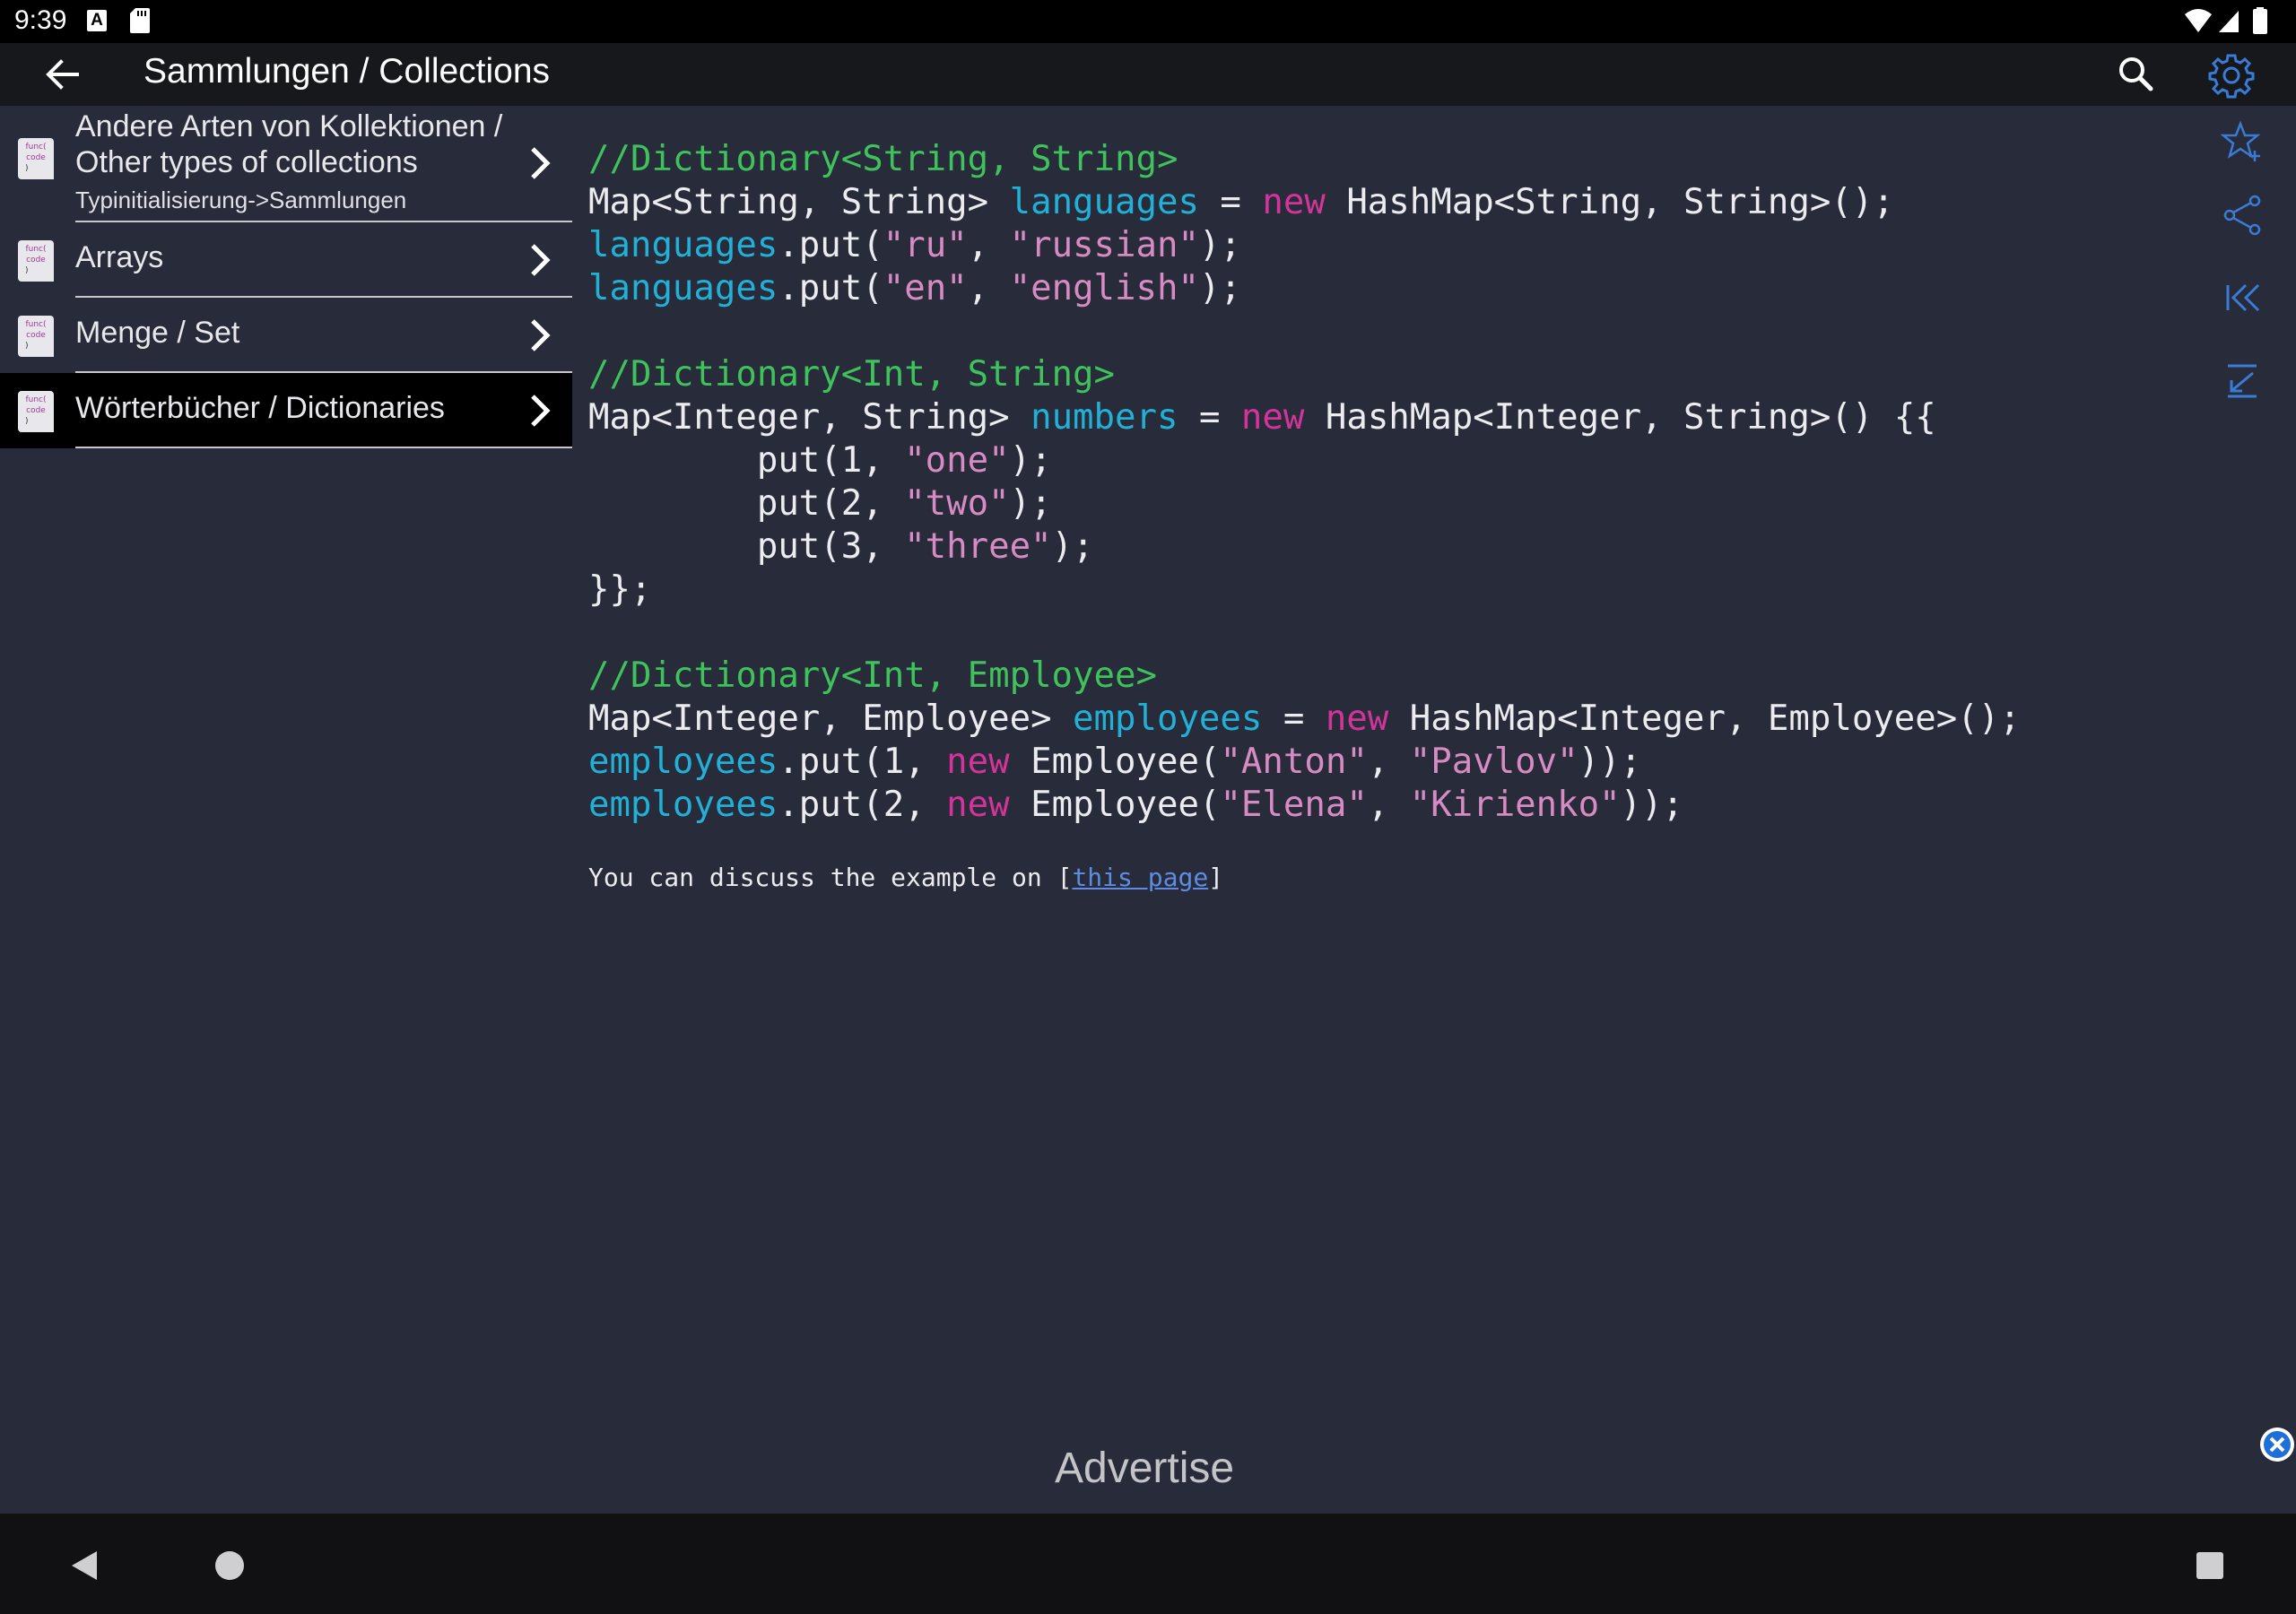 Image resolution: width=2296 pixels, height=1614 pixels. I want to click on close-icon, so click(2277, 1444).